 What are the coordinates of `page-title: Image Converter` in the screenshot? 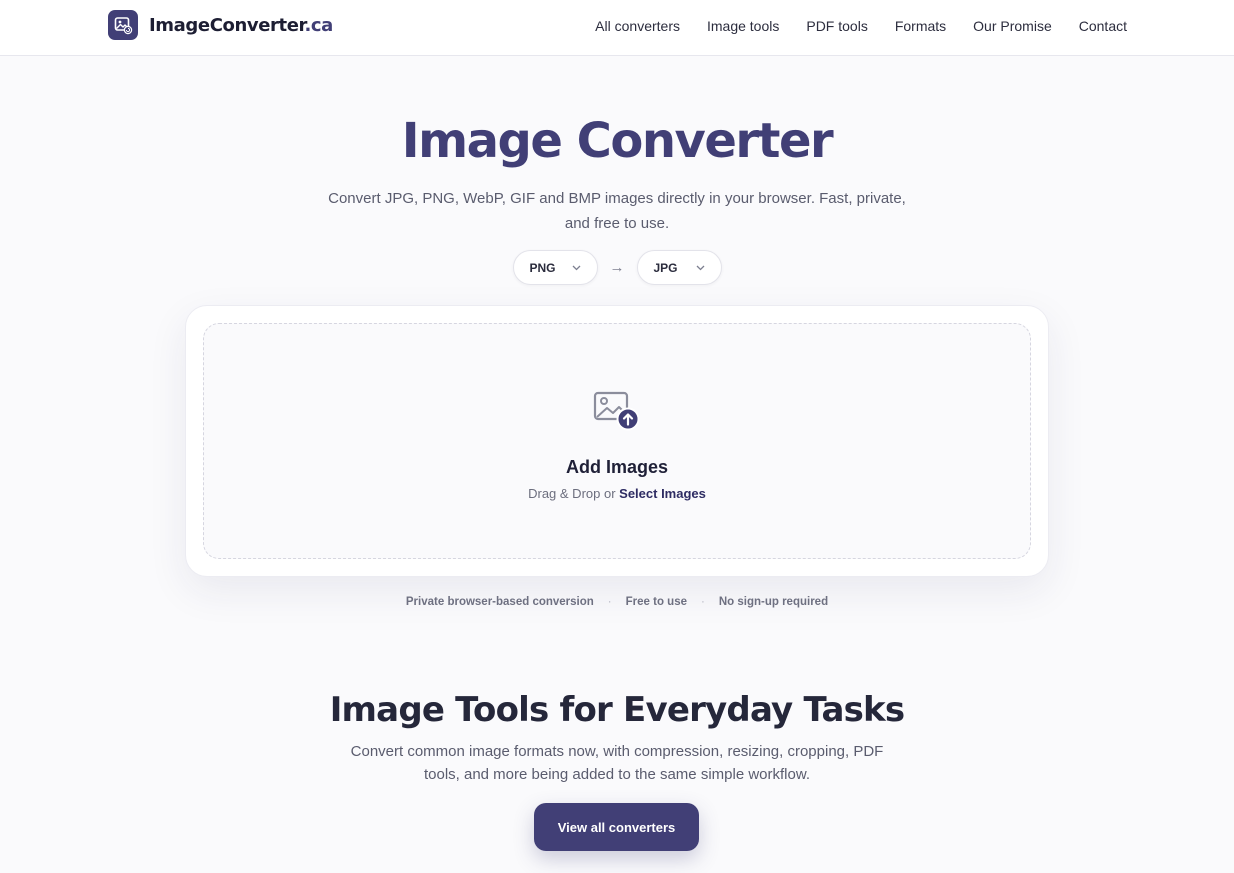 It's located at (617, 141).